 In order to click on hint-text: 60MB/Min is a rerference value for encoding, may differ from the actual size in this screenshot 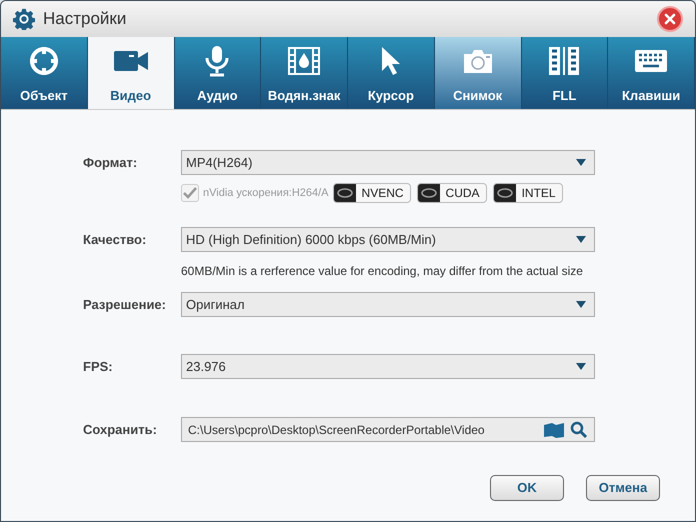, I will do `click(382, 271)`.